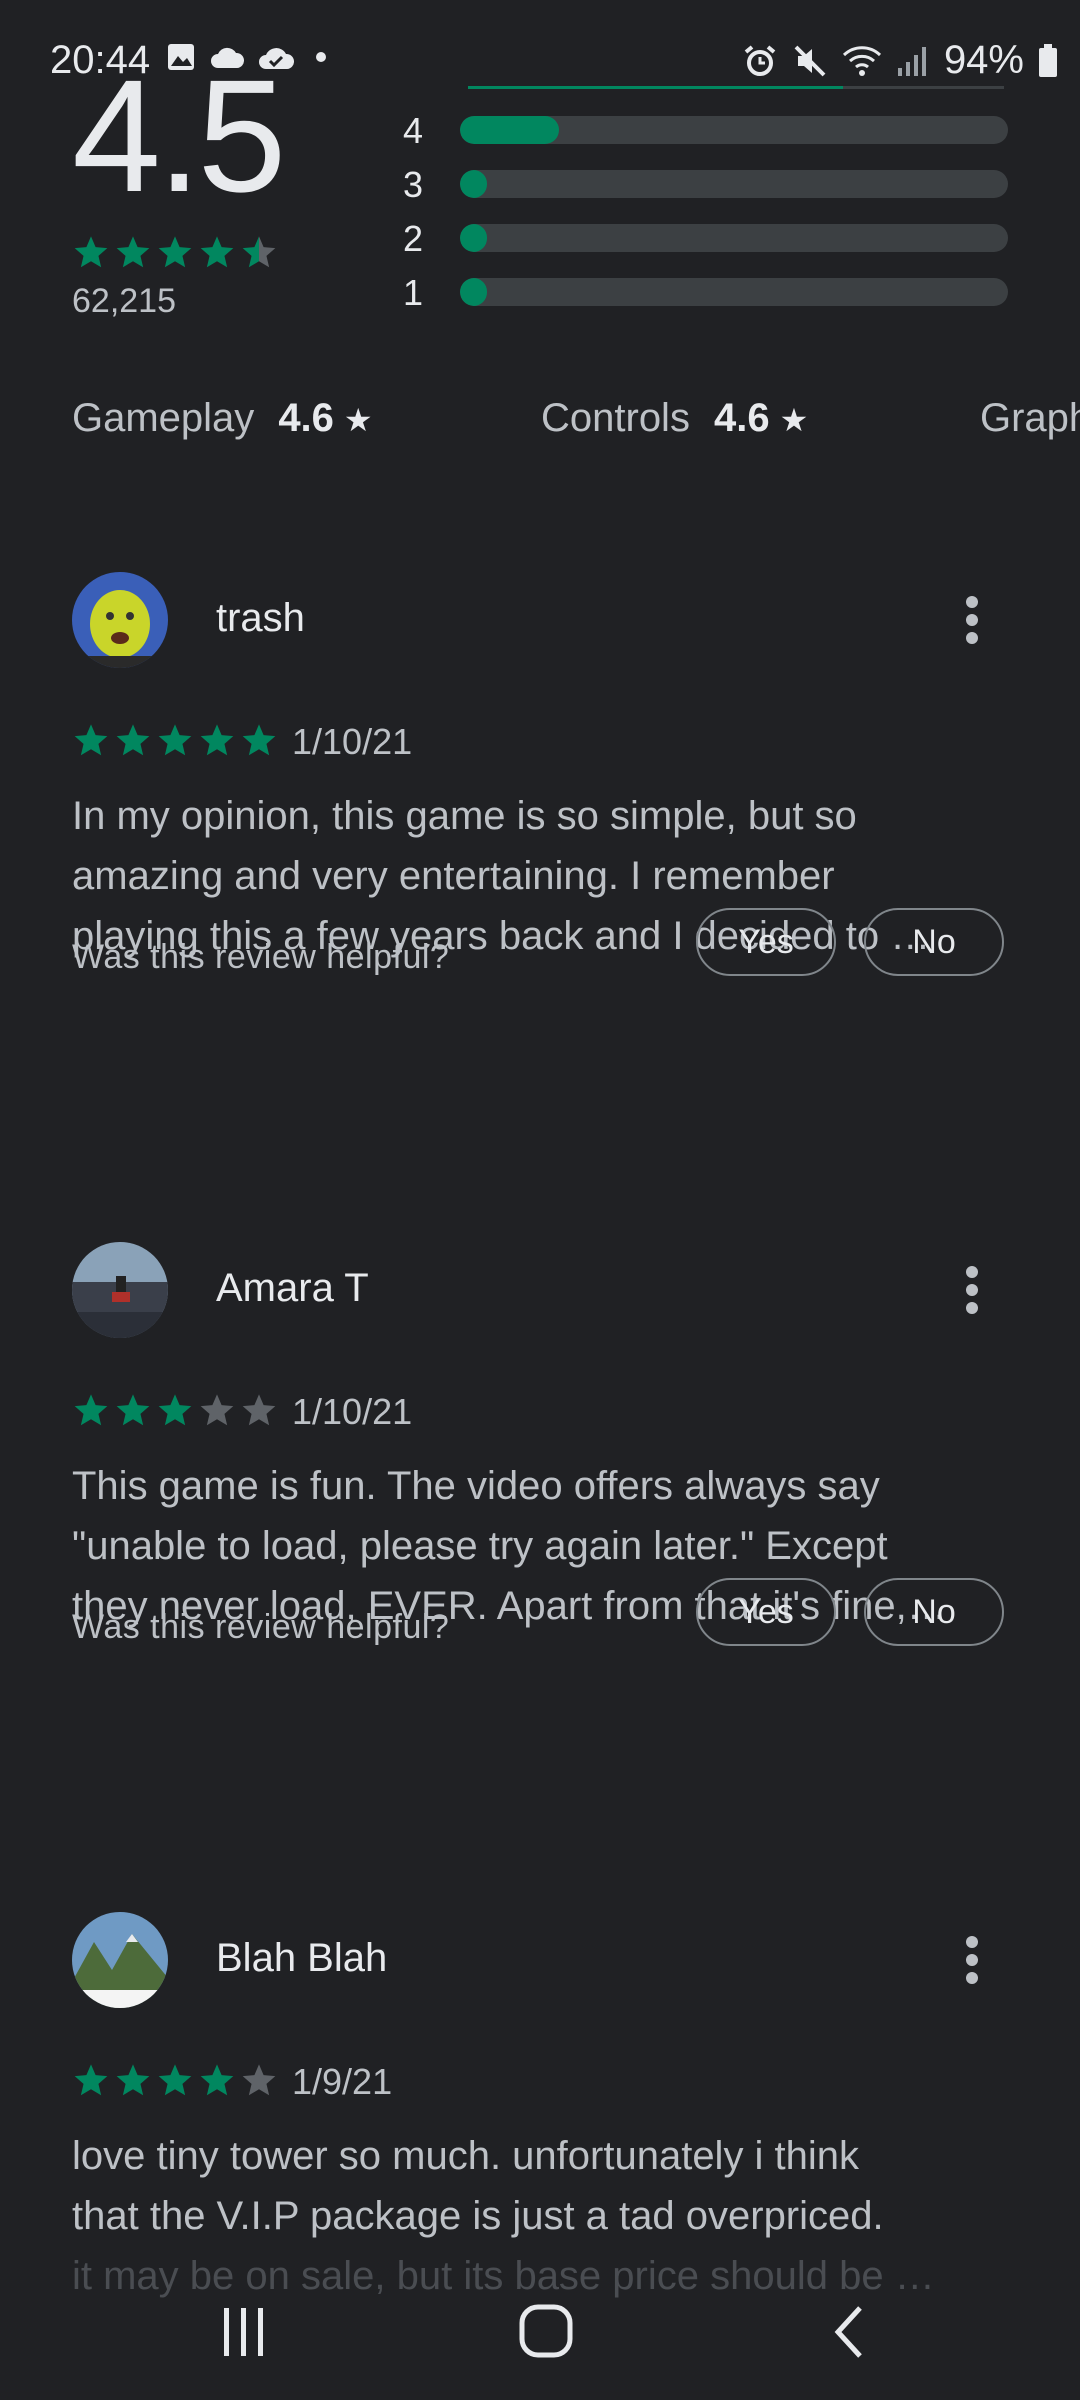  What do you see at coordinates (413, 238) in the screenshot?
I see `distribution-label: 2` at bounding box center [413, 238].